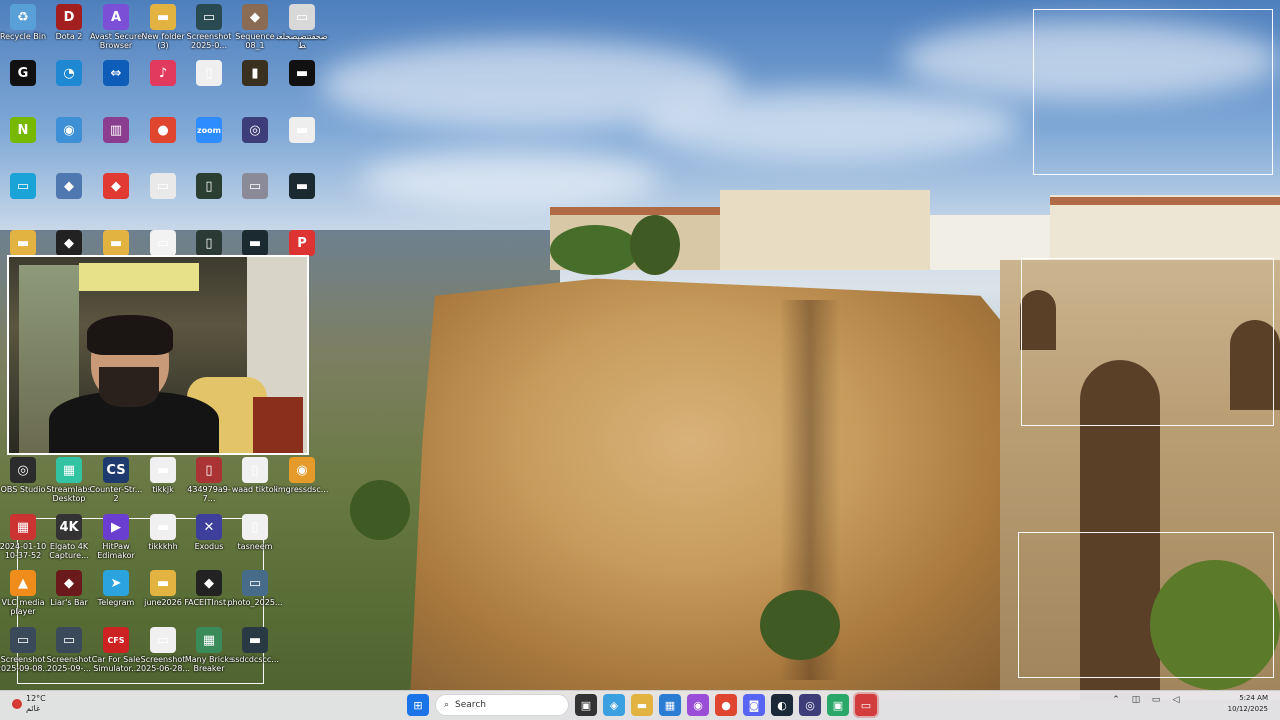 The height and width of the screenshot is (720, 1280). What do you see at coordinates (502, 705) in the screenshot?
I see `search-box: ⌕ Search` at bounding box center [502, 705].